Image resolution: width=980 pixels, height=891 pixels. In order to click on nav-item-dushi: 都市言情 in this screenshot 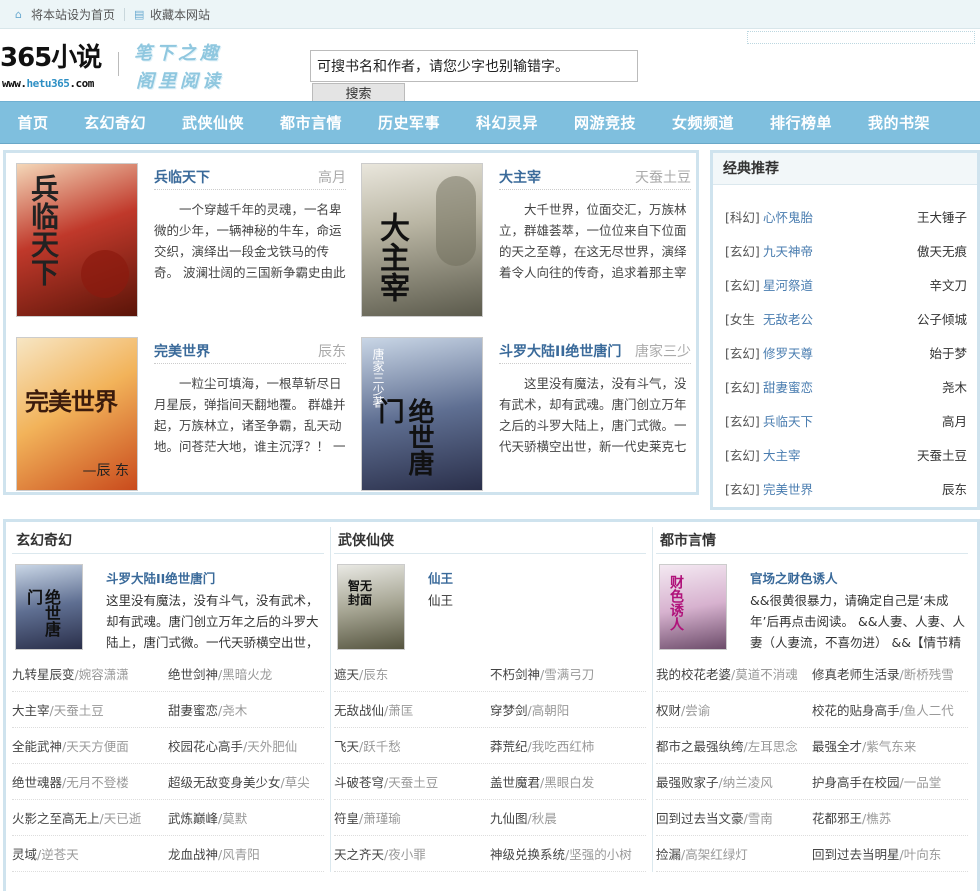, I will do `click(311, 122)`.